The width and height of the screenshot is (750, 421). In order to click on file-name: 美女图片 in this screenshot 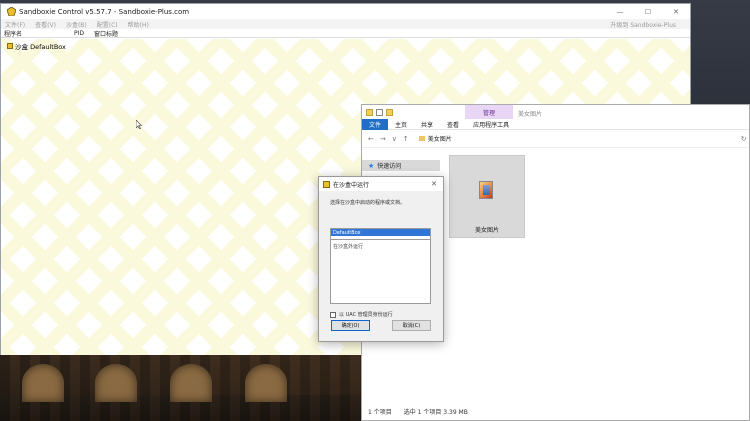, I will do `click(486, 230)`.